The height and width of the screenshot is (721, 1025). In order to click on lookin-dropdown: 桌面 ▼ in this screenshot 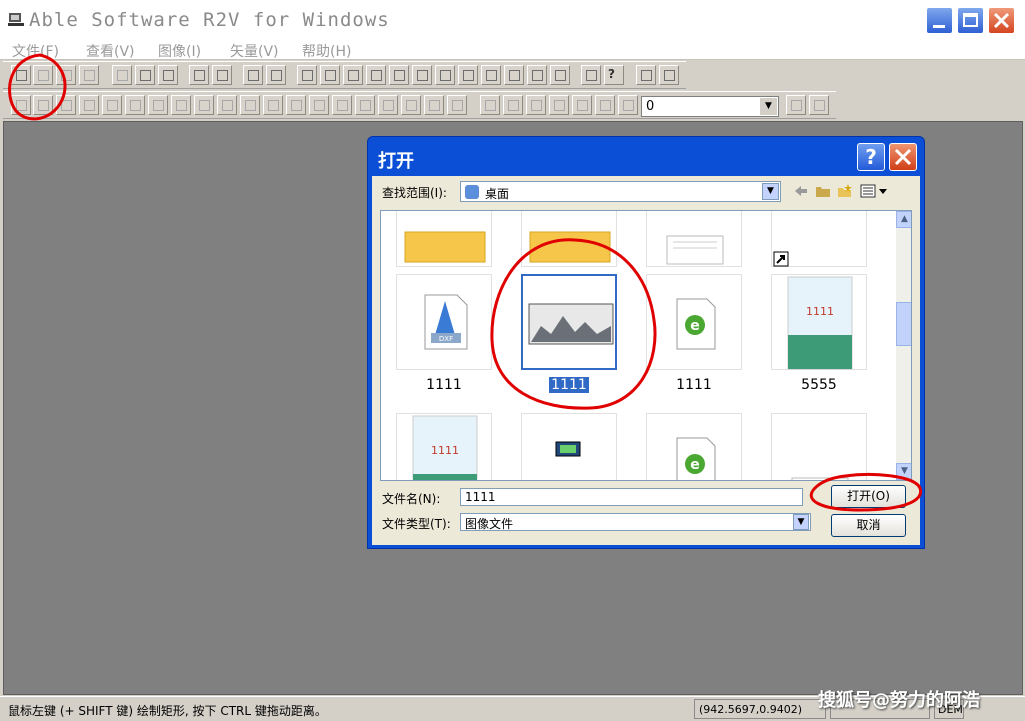, I will do `click(620, 191)`.